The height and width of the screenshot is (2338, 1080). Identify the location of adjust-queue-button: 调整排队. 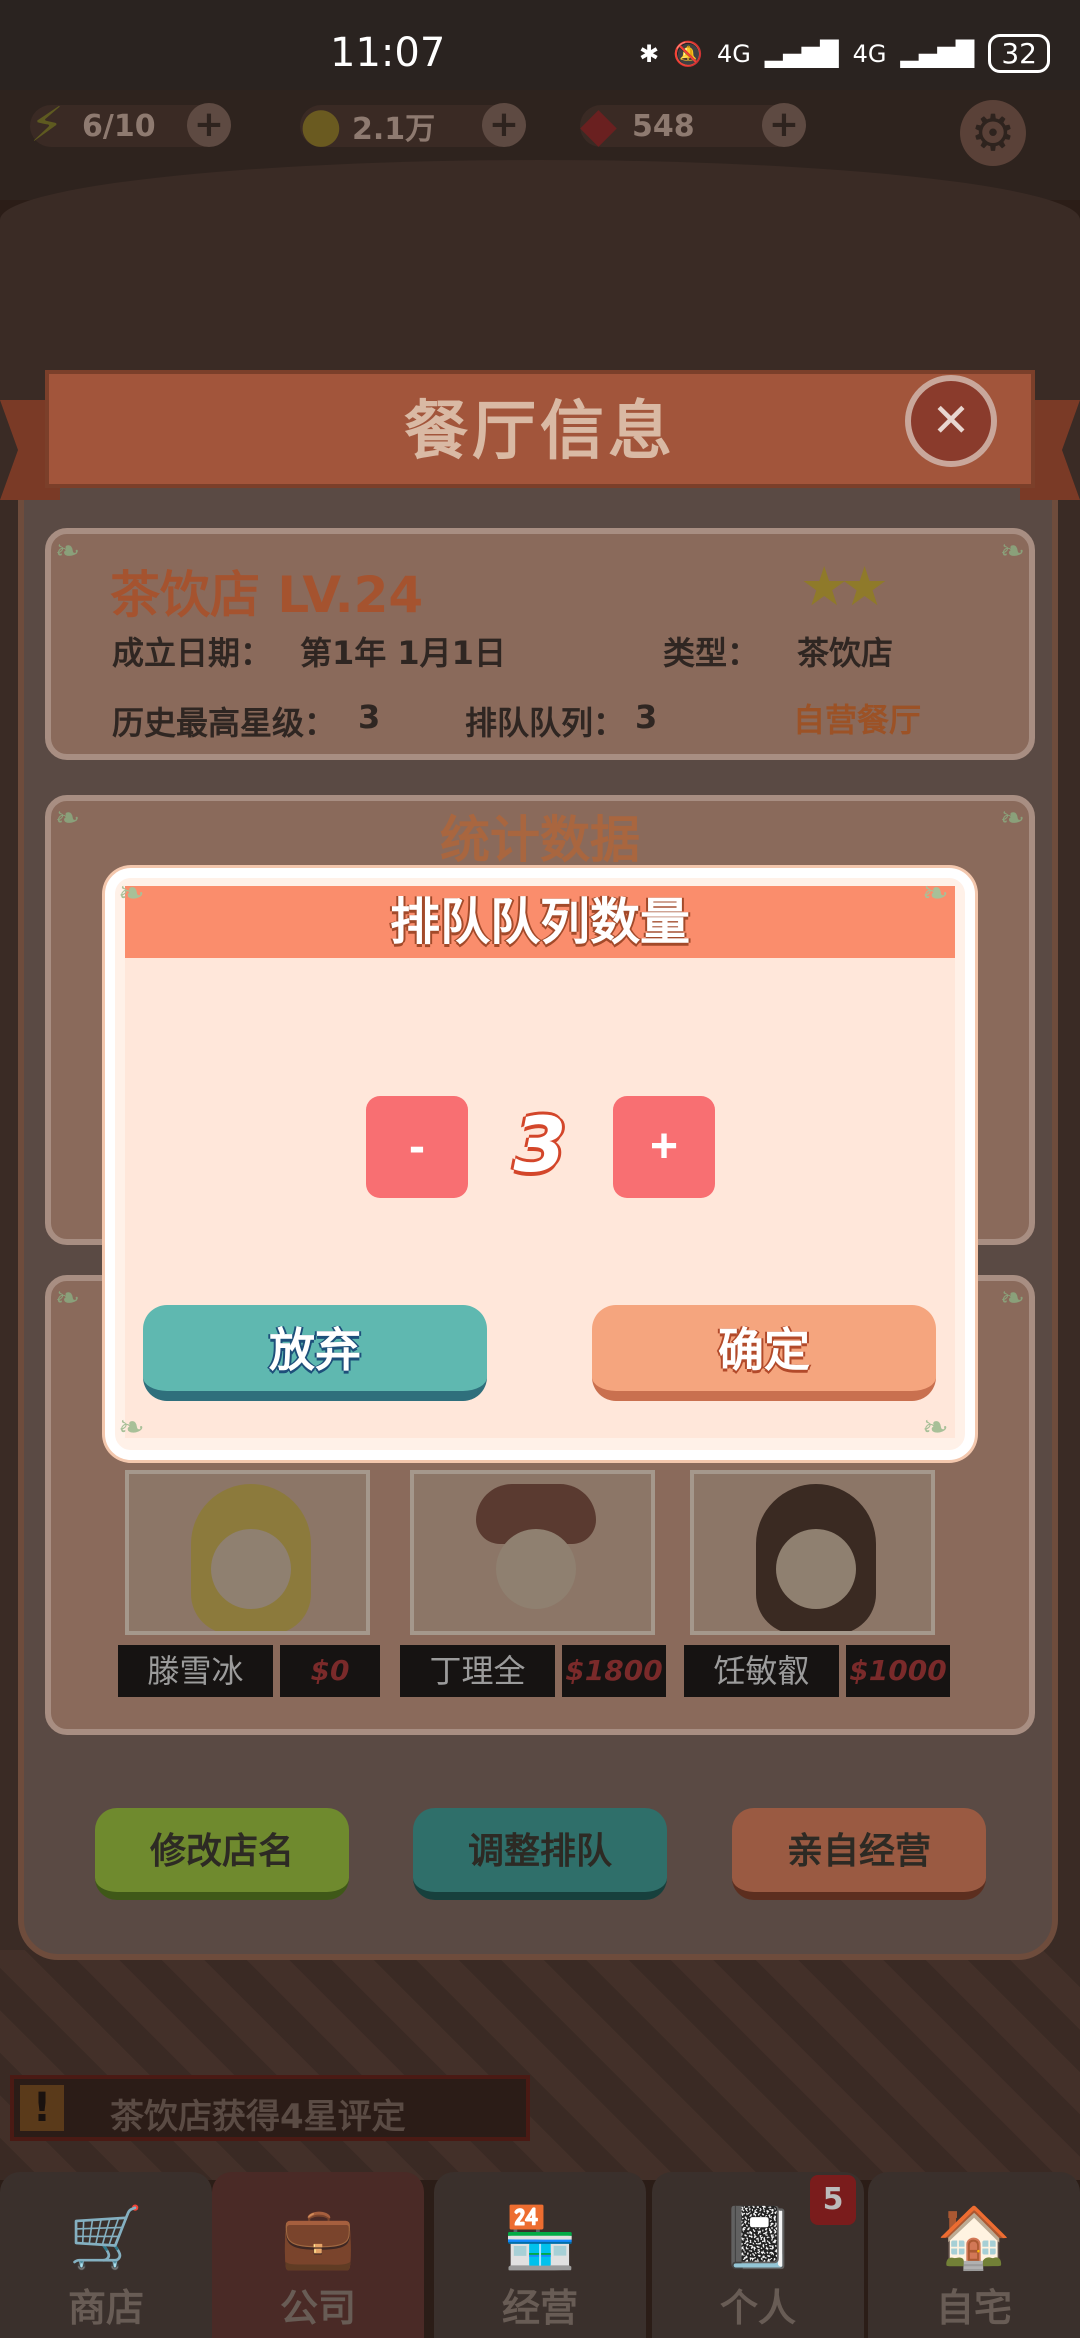
(540, 1854).